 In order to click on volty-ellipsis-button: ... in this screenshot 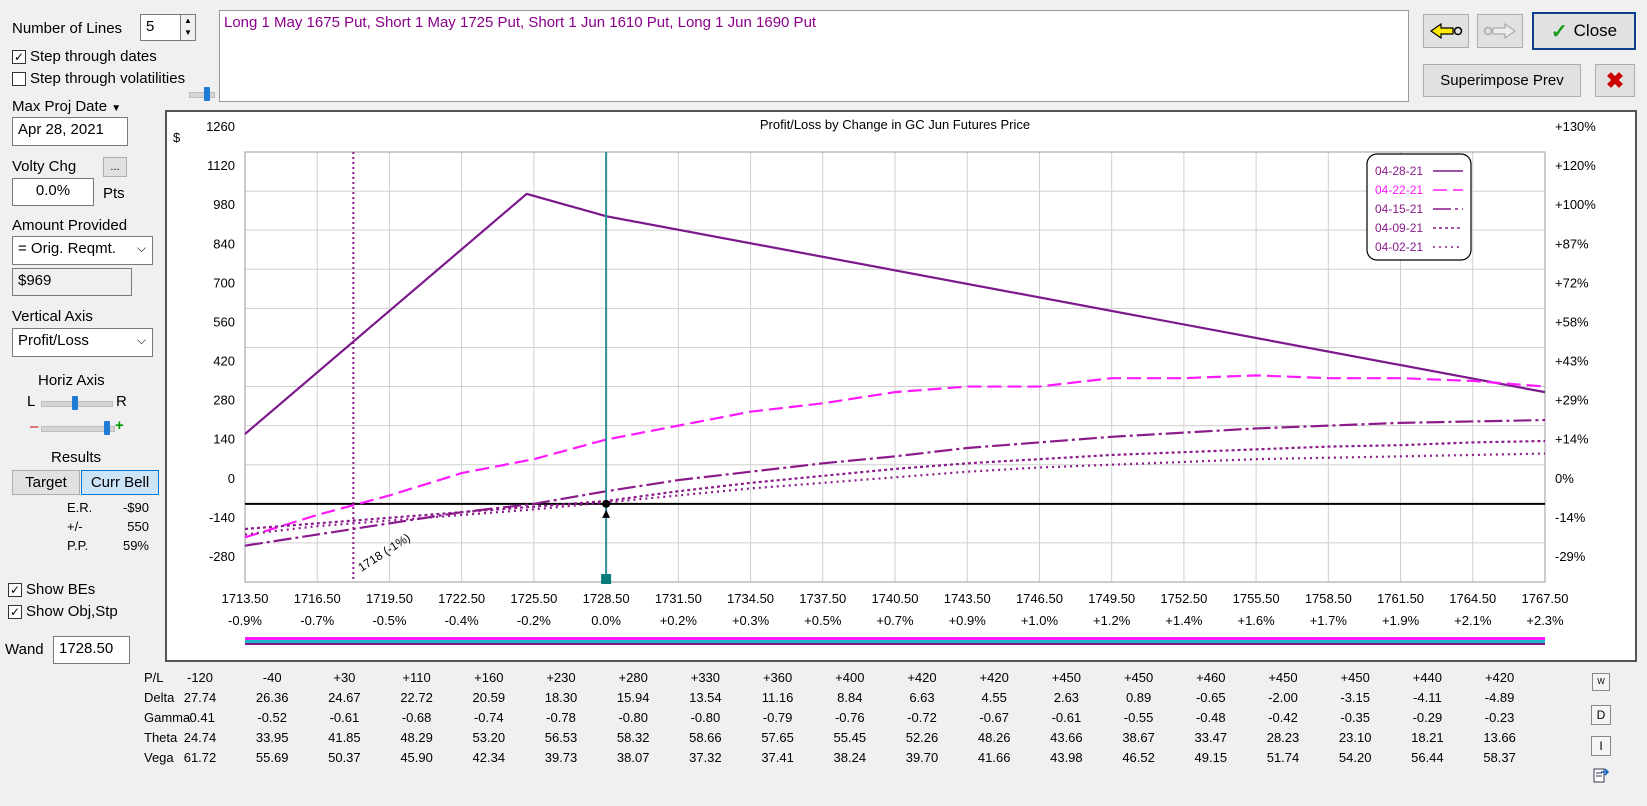, I will do `click(115, 167)`.